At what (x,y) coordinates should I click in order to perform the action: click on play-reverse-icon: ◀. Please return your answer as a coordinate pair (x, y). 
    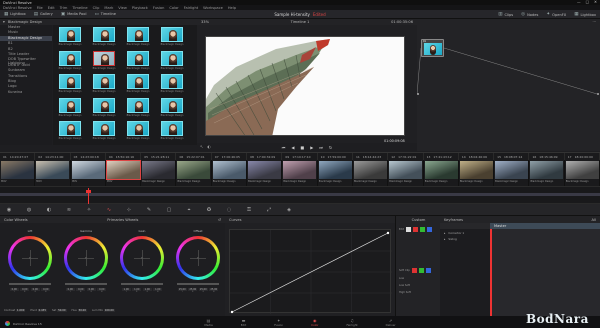
    Looking at the image, I should click on (292, 147).